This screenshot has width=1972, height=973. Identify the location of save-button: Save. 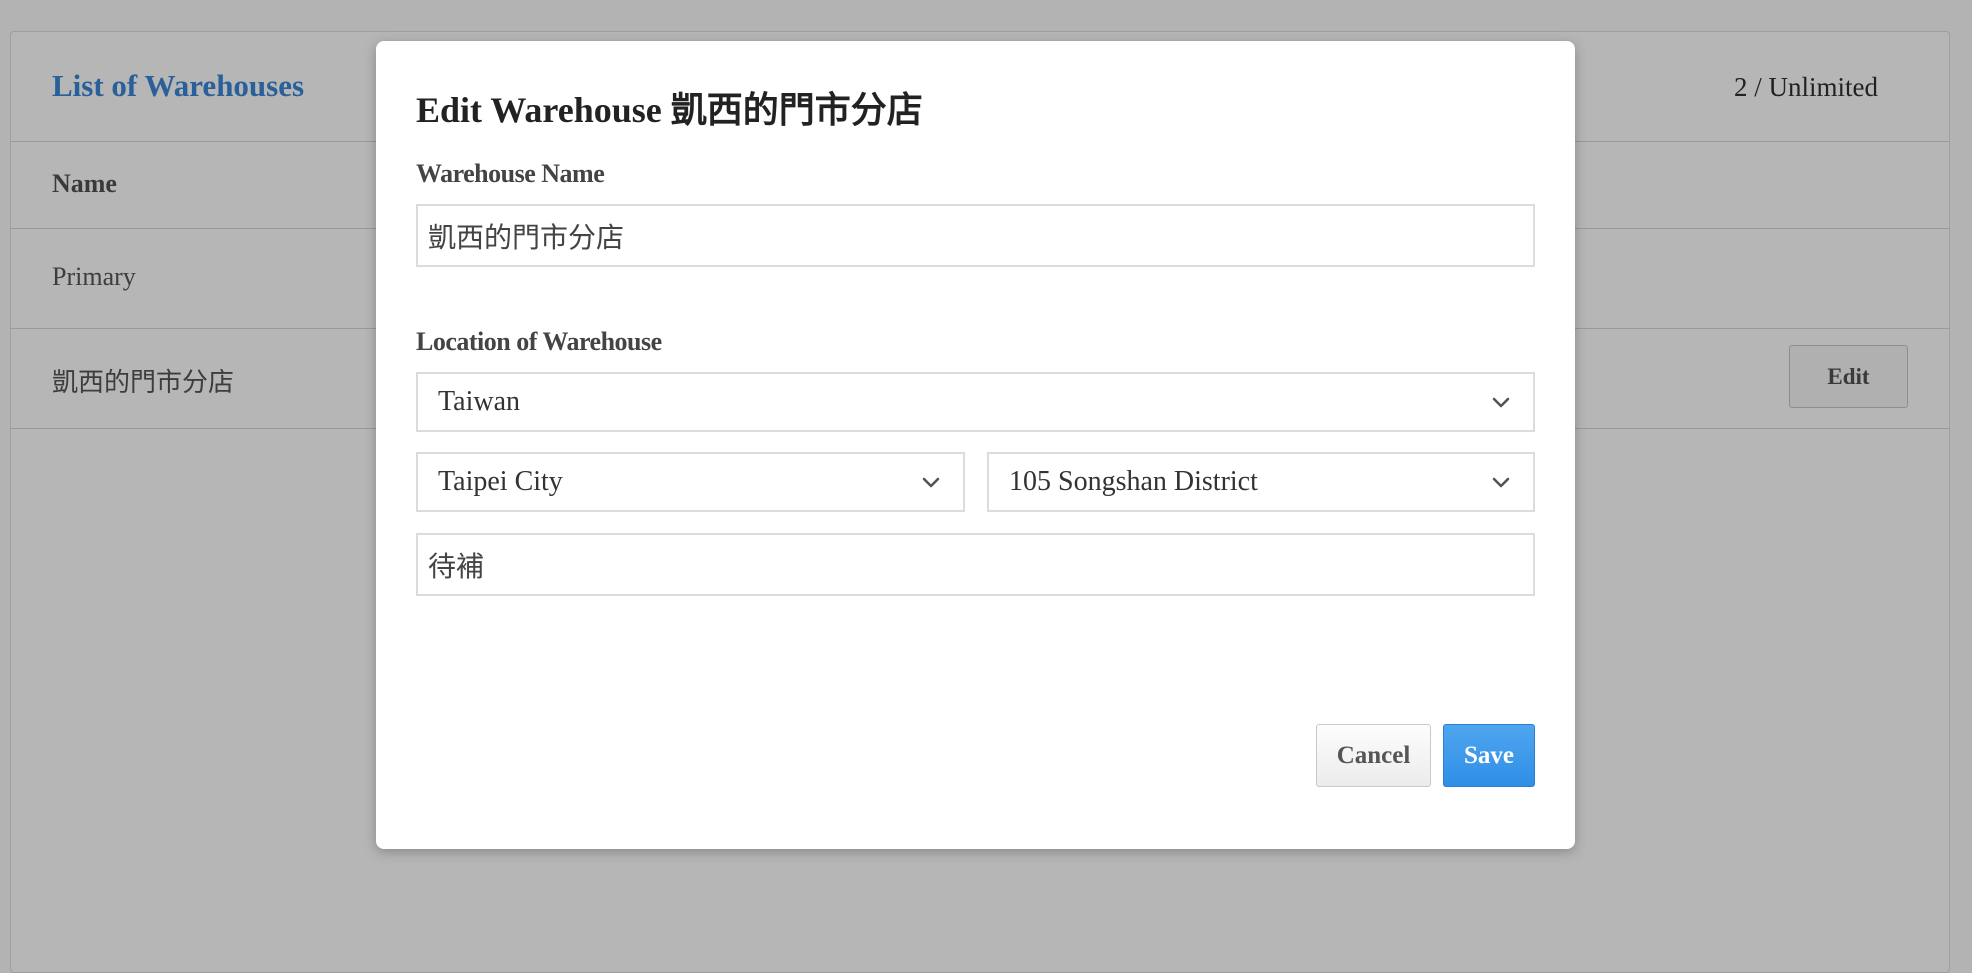
(1489, 755).